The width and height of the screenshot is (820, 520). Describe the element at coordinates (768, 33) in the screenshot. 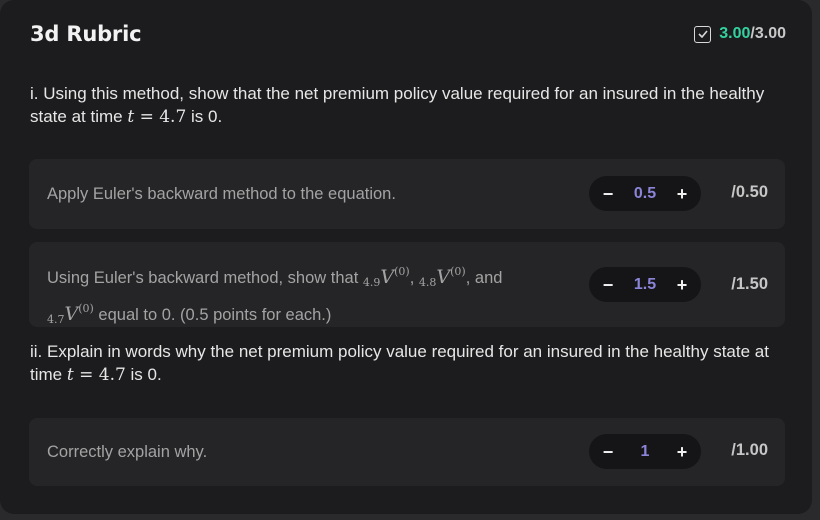

I see `score-total: /3.00` at that location.